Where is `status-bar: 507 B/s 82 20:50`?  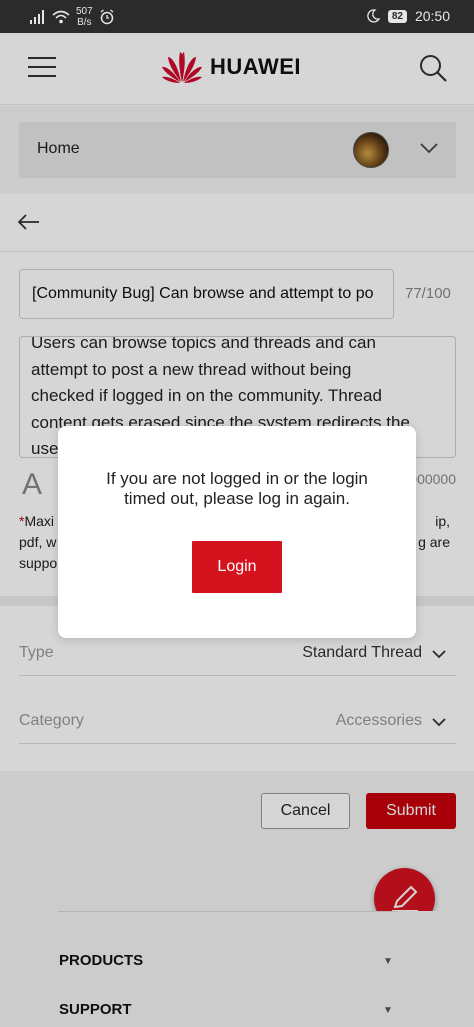
status-bar: 507 B/s 82 20:50 is located at coordinates (237, 16).